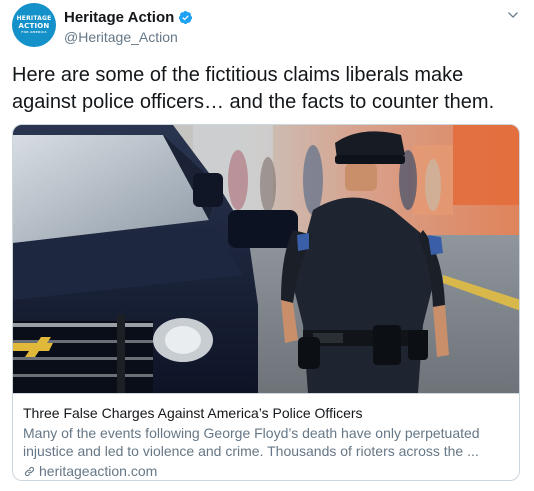  What do you see at coordinates (128, 37) in the screenshot?
I see `handle: @Heritage_Action` at bounding box center [128, 37].